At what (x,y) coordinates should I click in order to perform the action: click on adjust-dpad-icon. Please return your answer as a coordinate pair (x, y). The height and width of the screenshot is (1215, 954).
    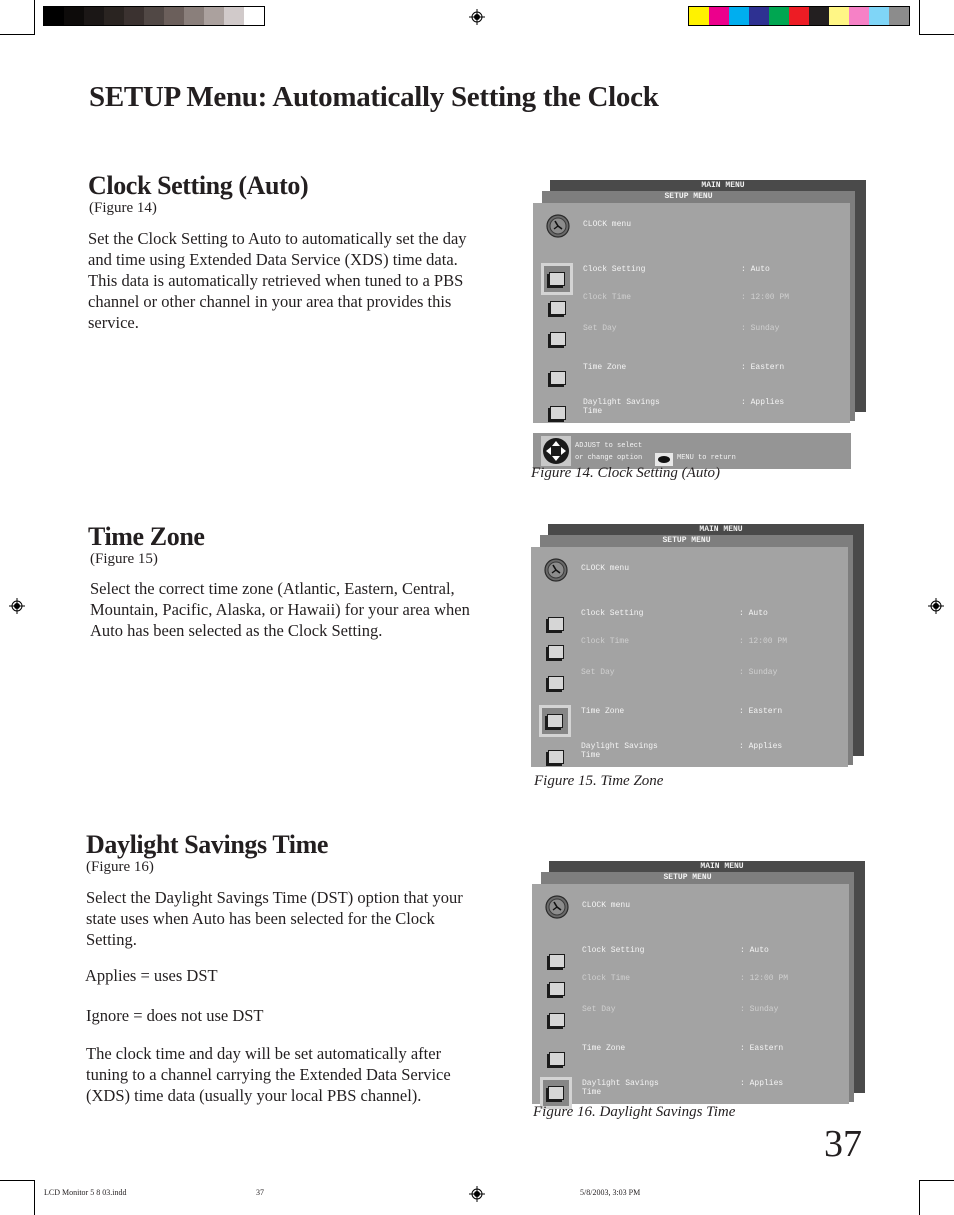
    Looking at the image, I should click on (556, 451).